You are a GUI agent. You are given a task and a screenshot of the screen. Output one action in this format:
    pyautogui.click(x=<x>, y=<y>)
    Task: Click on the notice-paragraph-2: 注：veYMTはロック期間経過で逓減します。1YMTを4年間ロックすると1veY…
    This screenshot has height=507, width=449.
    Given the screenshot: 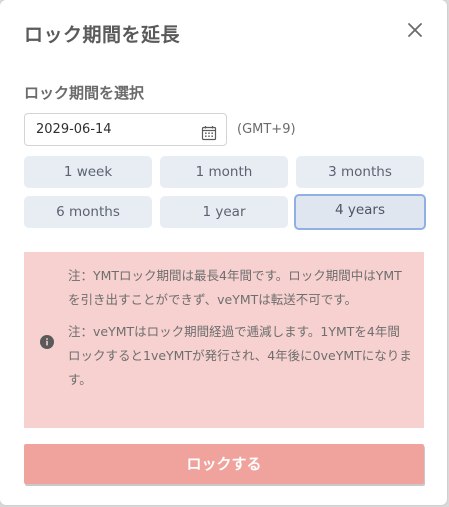 What is the action you would take?
    pyautogui.click(x=240, y=355)
    